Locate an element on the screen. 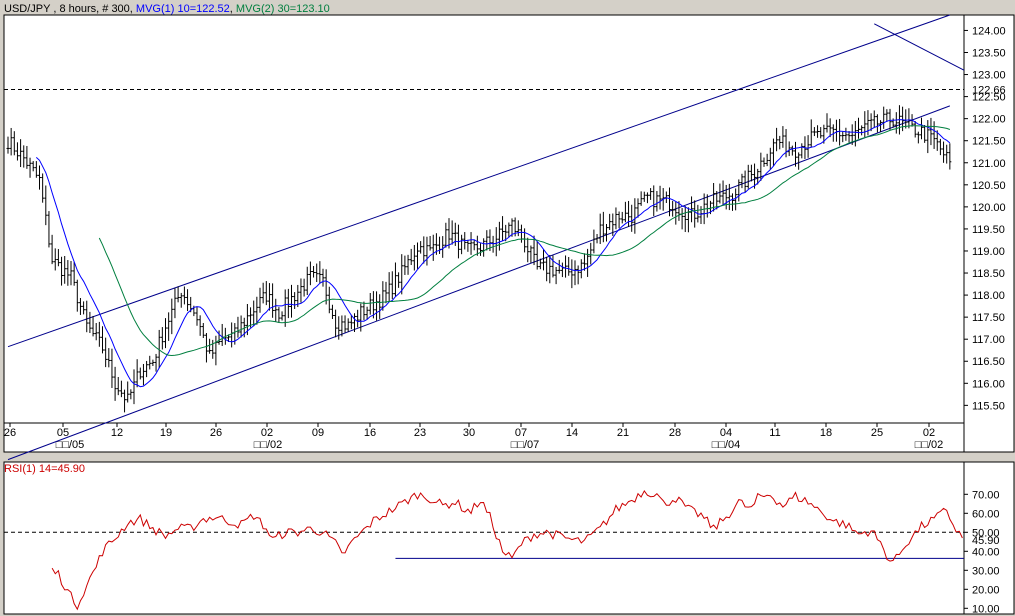 The height and width of the screenshot is (616, 1015). month-tick-label: □□/07 is located at coordinates (525, 445).